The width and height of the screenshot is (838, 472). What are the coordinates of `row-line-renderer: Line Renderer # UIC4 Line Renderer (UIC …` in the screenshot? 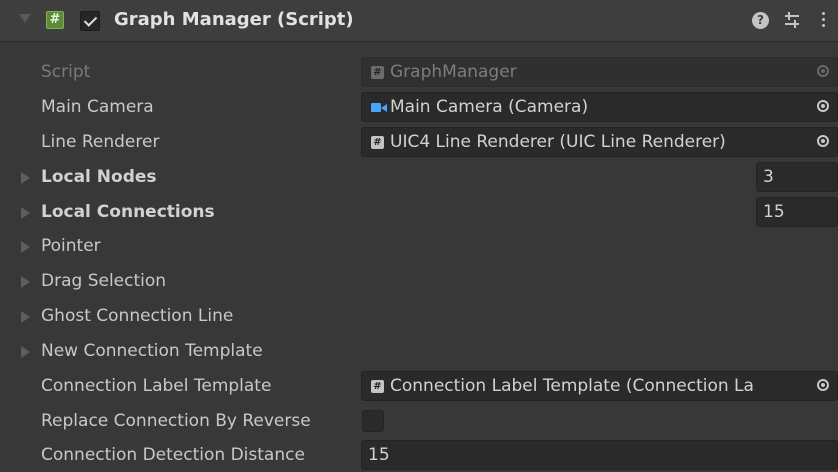 It's located at (419, 142).